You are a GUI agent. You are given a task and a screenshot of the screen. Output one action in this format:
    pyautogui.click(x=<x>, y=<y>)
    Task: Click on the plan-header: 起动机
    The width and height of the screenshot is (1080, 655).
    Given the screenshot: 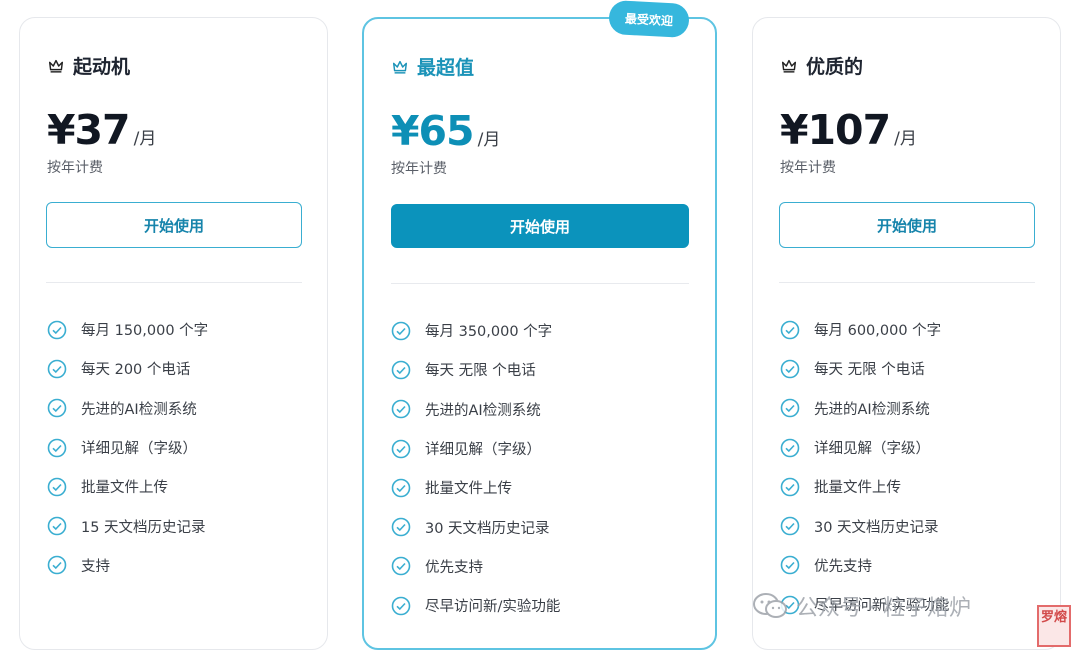 What is the action you would take?
    pyautogui.click(x=88, y=65)
    